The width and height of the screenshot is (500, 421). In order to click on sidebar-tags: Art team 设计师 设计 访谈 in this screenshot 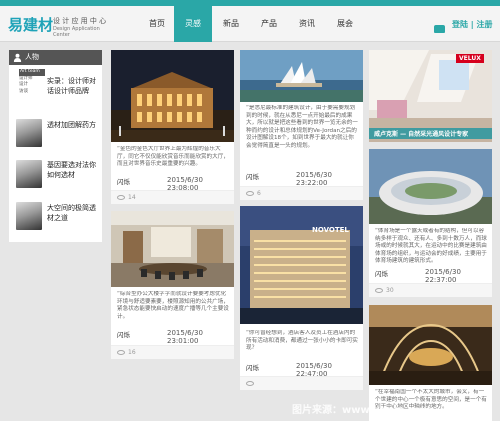, I will do `click(32, 82)`.